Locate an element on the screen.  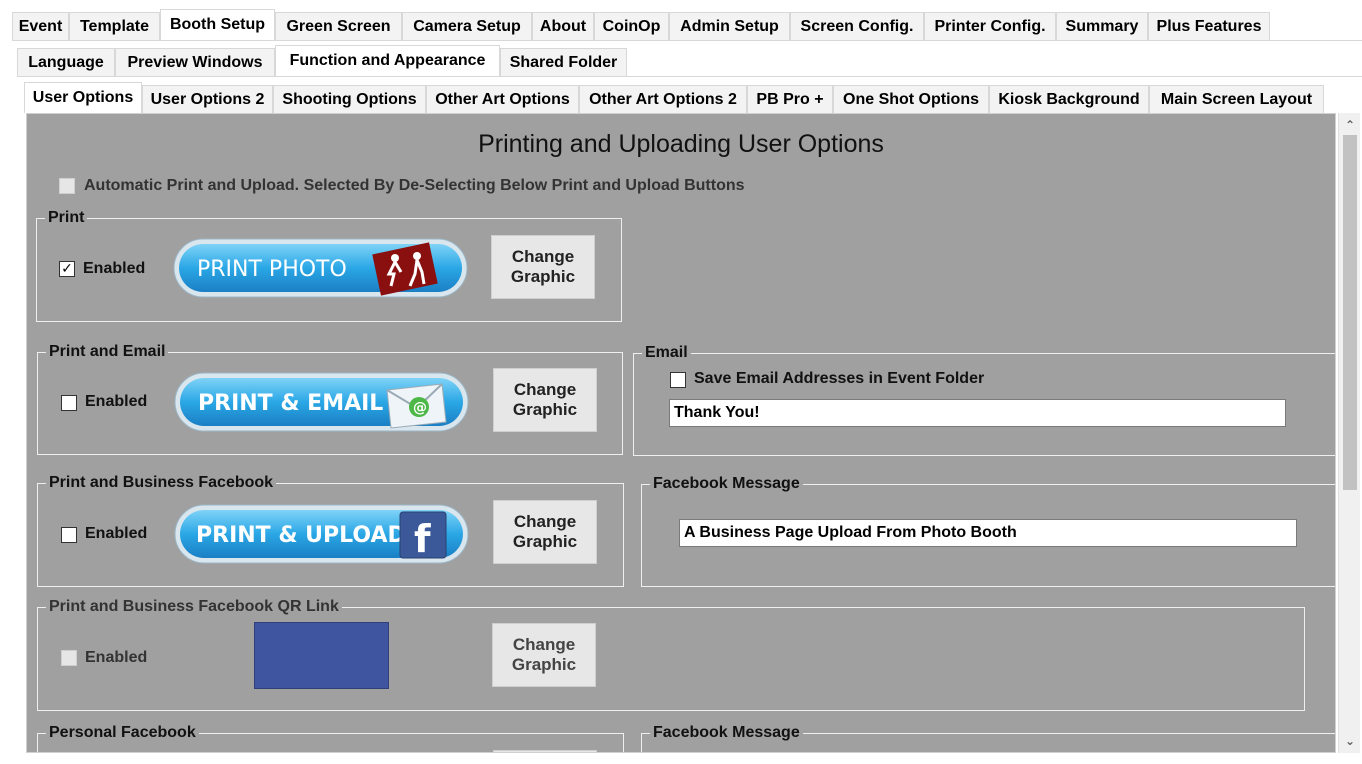
print-fb-qr-change-graphic-button: Change Graphic is located at coordinates (544, 655).